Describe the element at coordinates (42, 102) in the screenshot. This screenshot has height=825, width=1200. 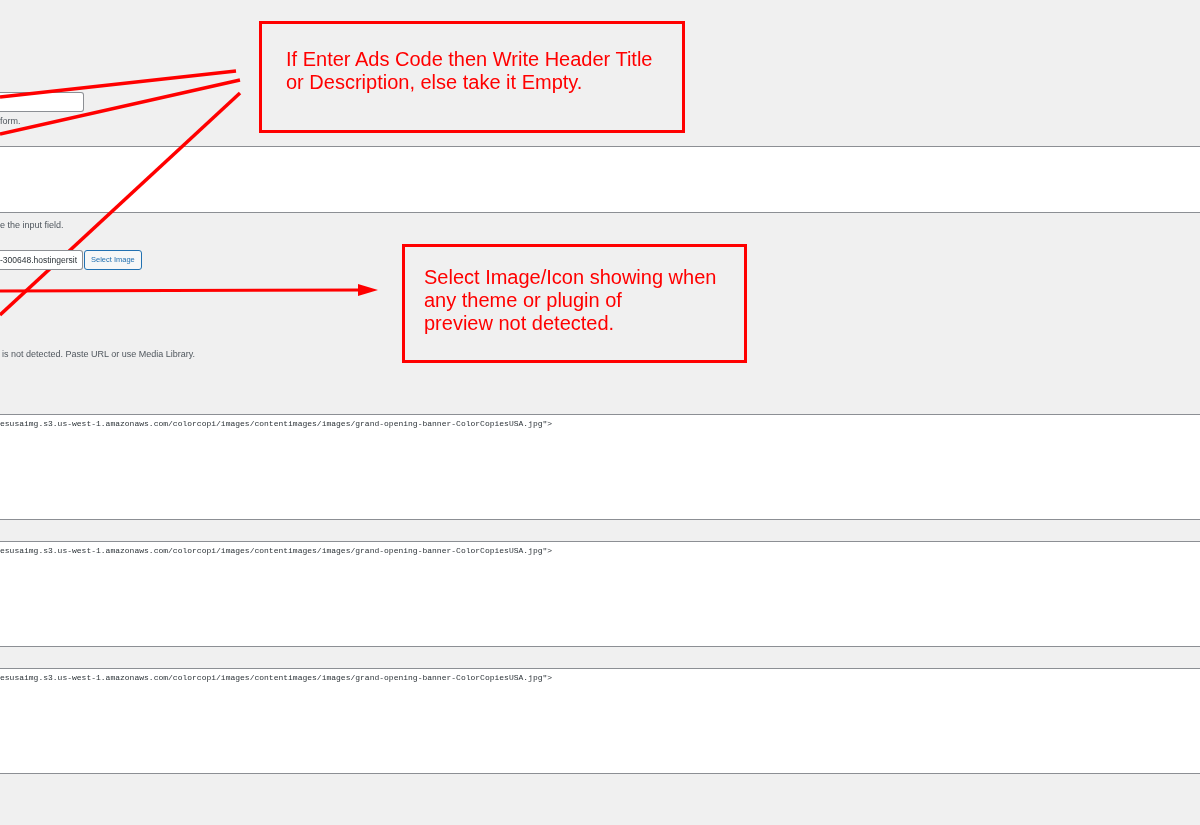
I see `text-input` at that location.